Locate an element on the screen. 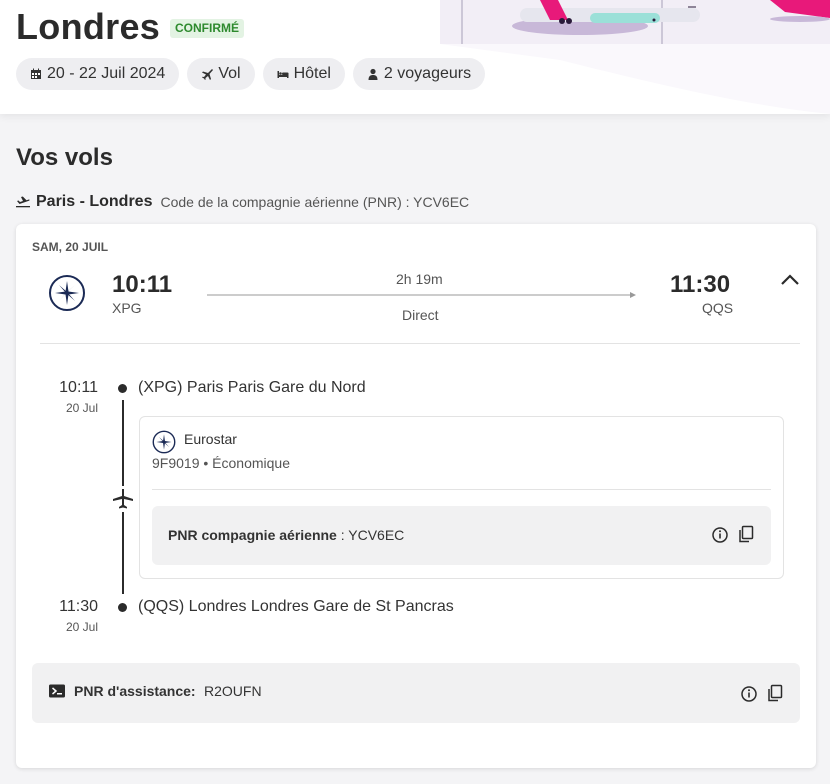 The width and height of the screenshot is (830, 784). segment-details: 9F9019 • Économique is located at coordinates (221, 463).